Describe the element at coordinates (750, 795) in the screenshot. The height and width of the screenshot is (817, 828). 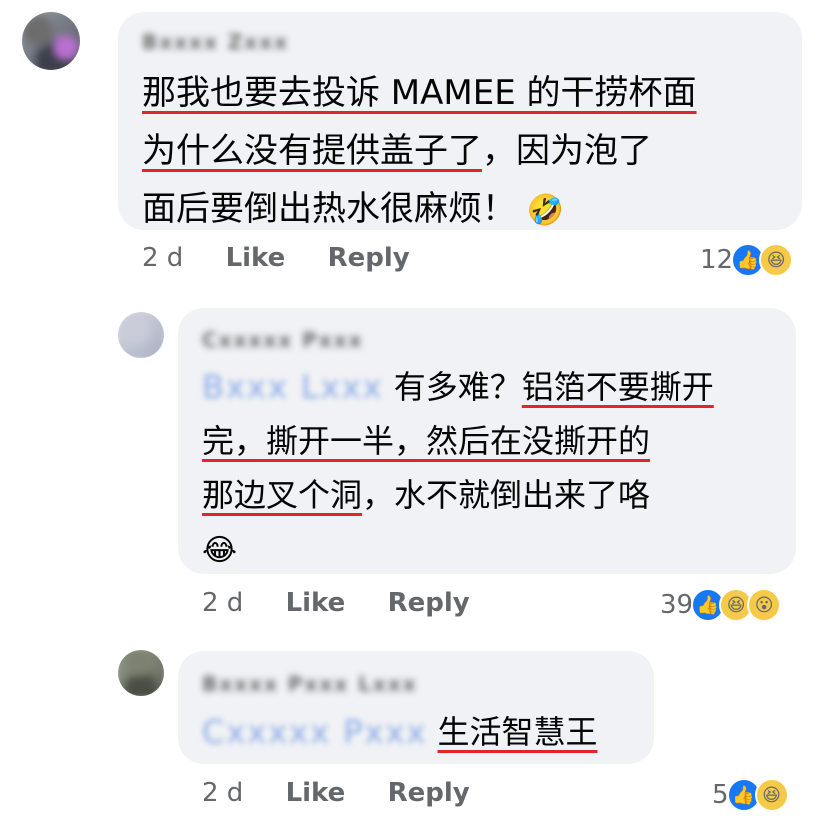
I see `reaction-summary: 5 👍 😆` at that location.